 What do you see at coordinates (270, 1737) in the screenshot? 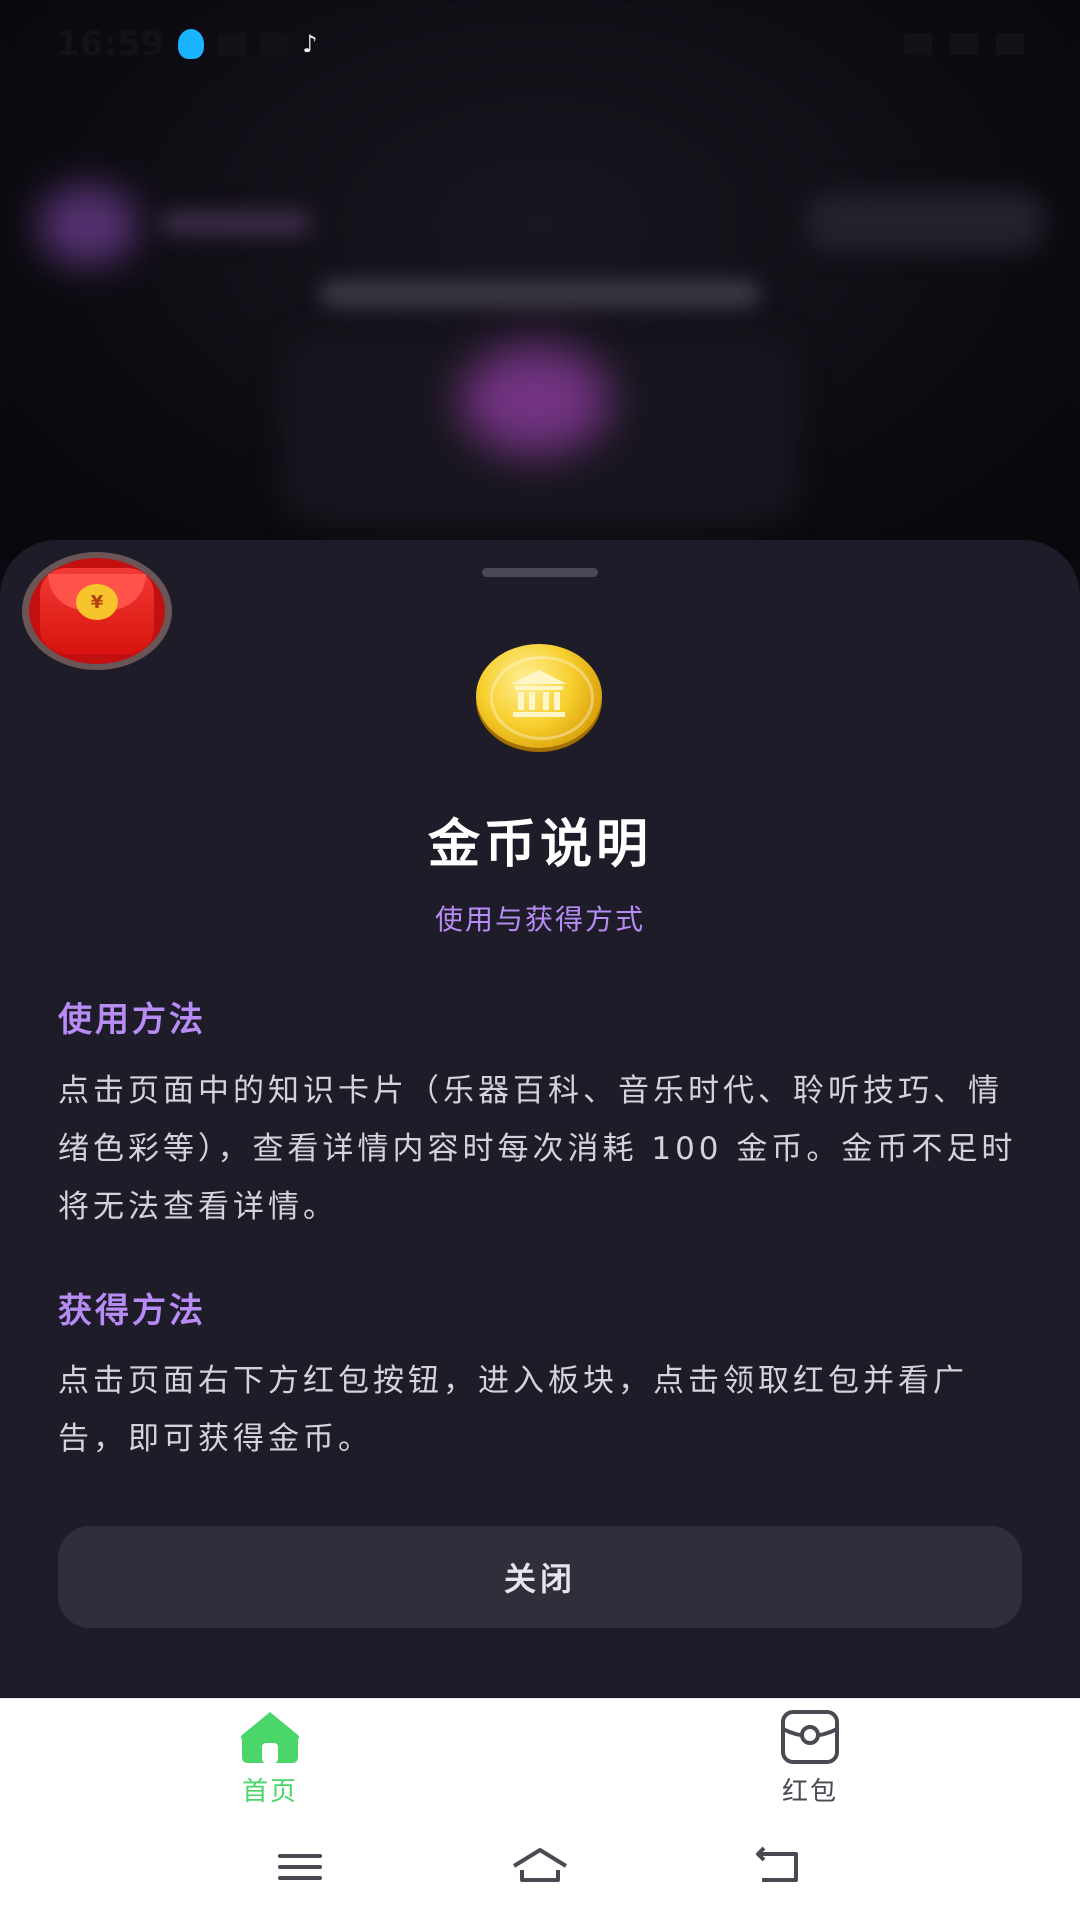
I see `home-icon` at bounding box center [270, 1737].